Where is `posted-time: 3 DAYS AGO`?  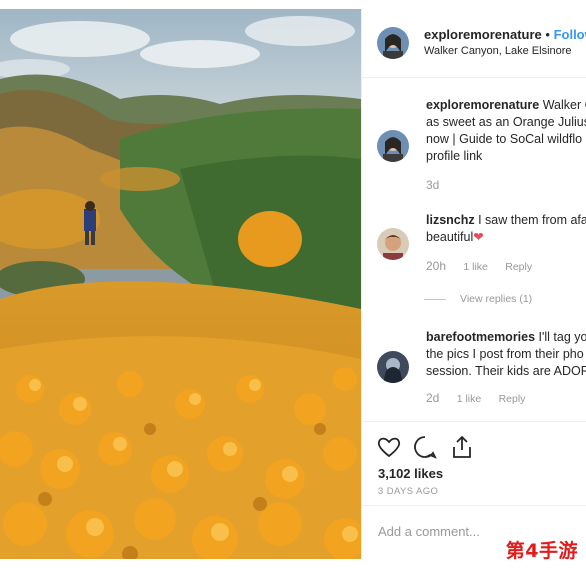
posted-time: 3 DAYS AGO is located at coordinates (408, 491).